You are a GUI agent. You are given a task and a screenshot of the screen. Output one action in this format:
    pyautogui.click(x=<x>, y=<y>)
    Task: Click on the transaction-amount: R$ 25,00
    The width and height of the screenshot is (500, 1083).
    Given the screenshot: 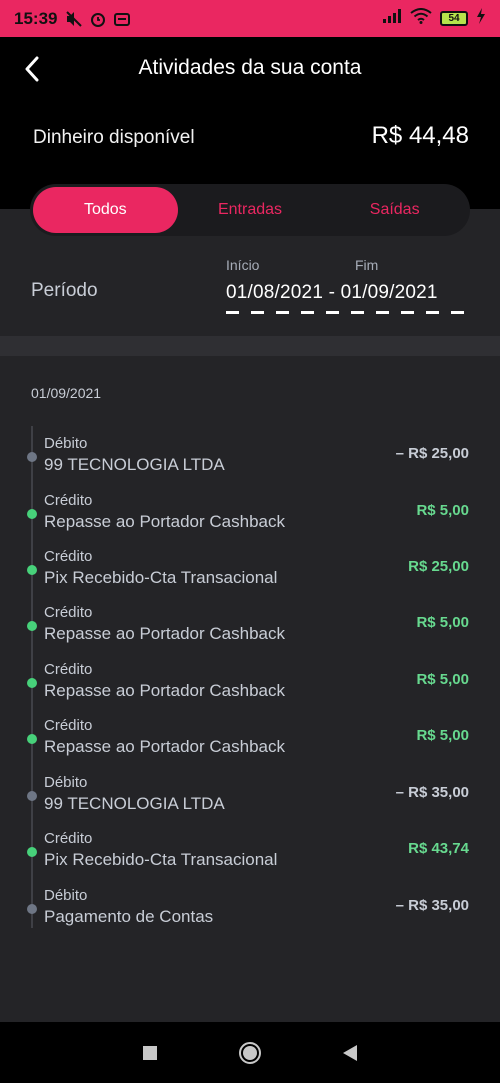 What is the action you would take?
    pyautogui.click(x=438, y=566)
    